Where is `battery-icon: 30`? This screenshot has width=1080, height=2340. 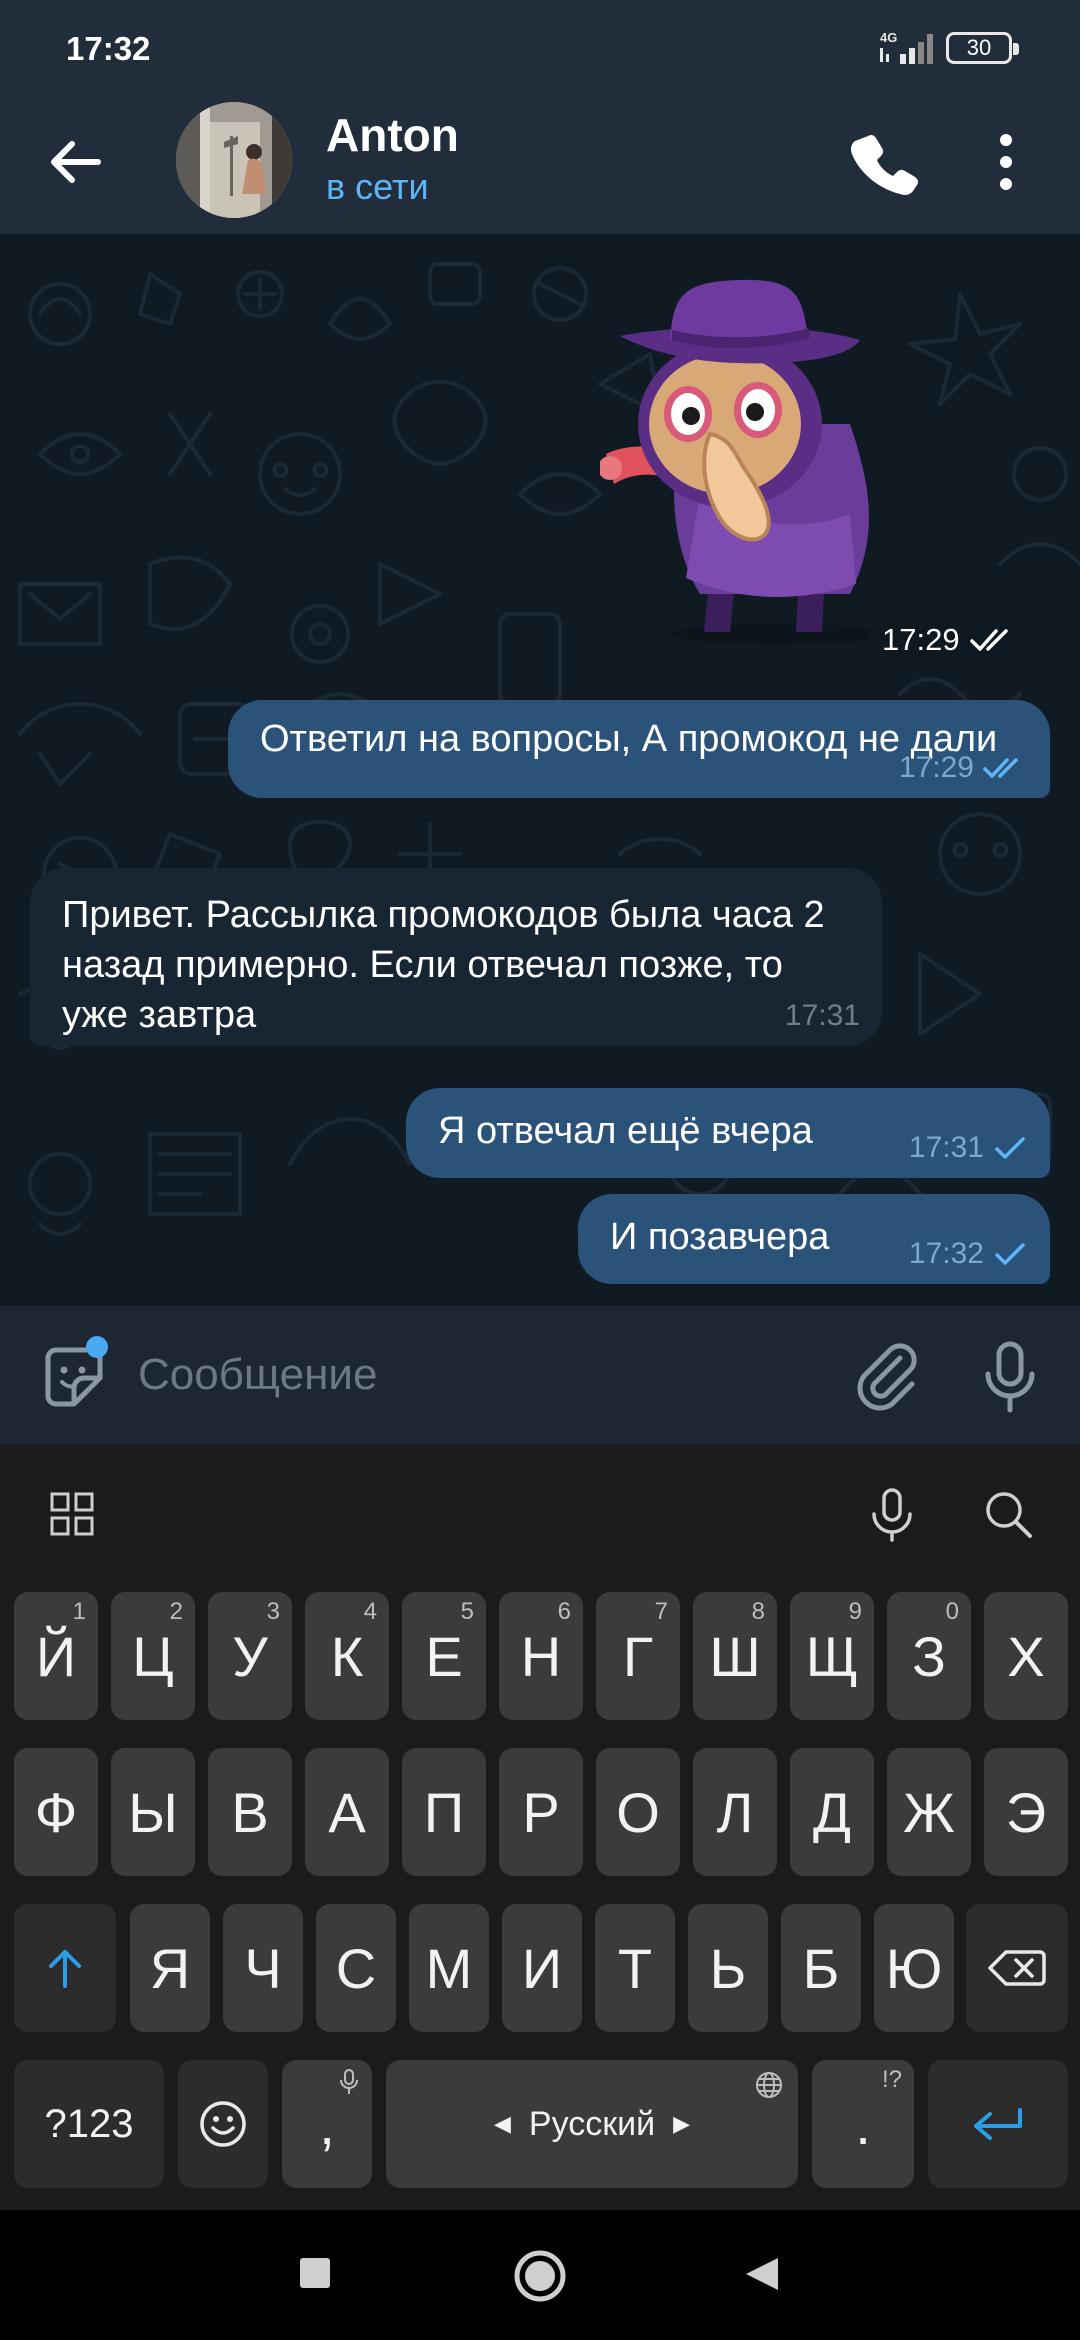 battery-icon: 30 is located at coordinates (982, 48).